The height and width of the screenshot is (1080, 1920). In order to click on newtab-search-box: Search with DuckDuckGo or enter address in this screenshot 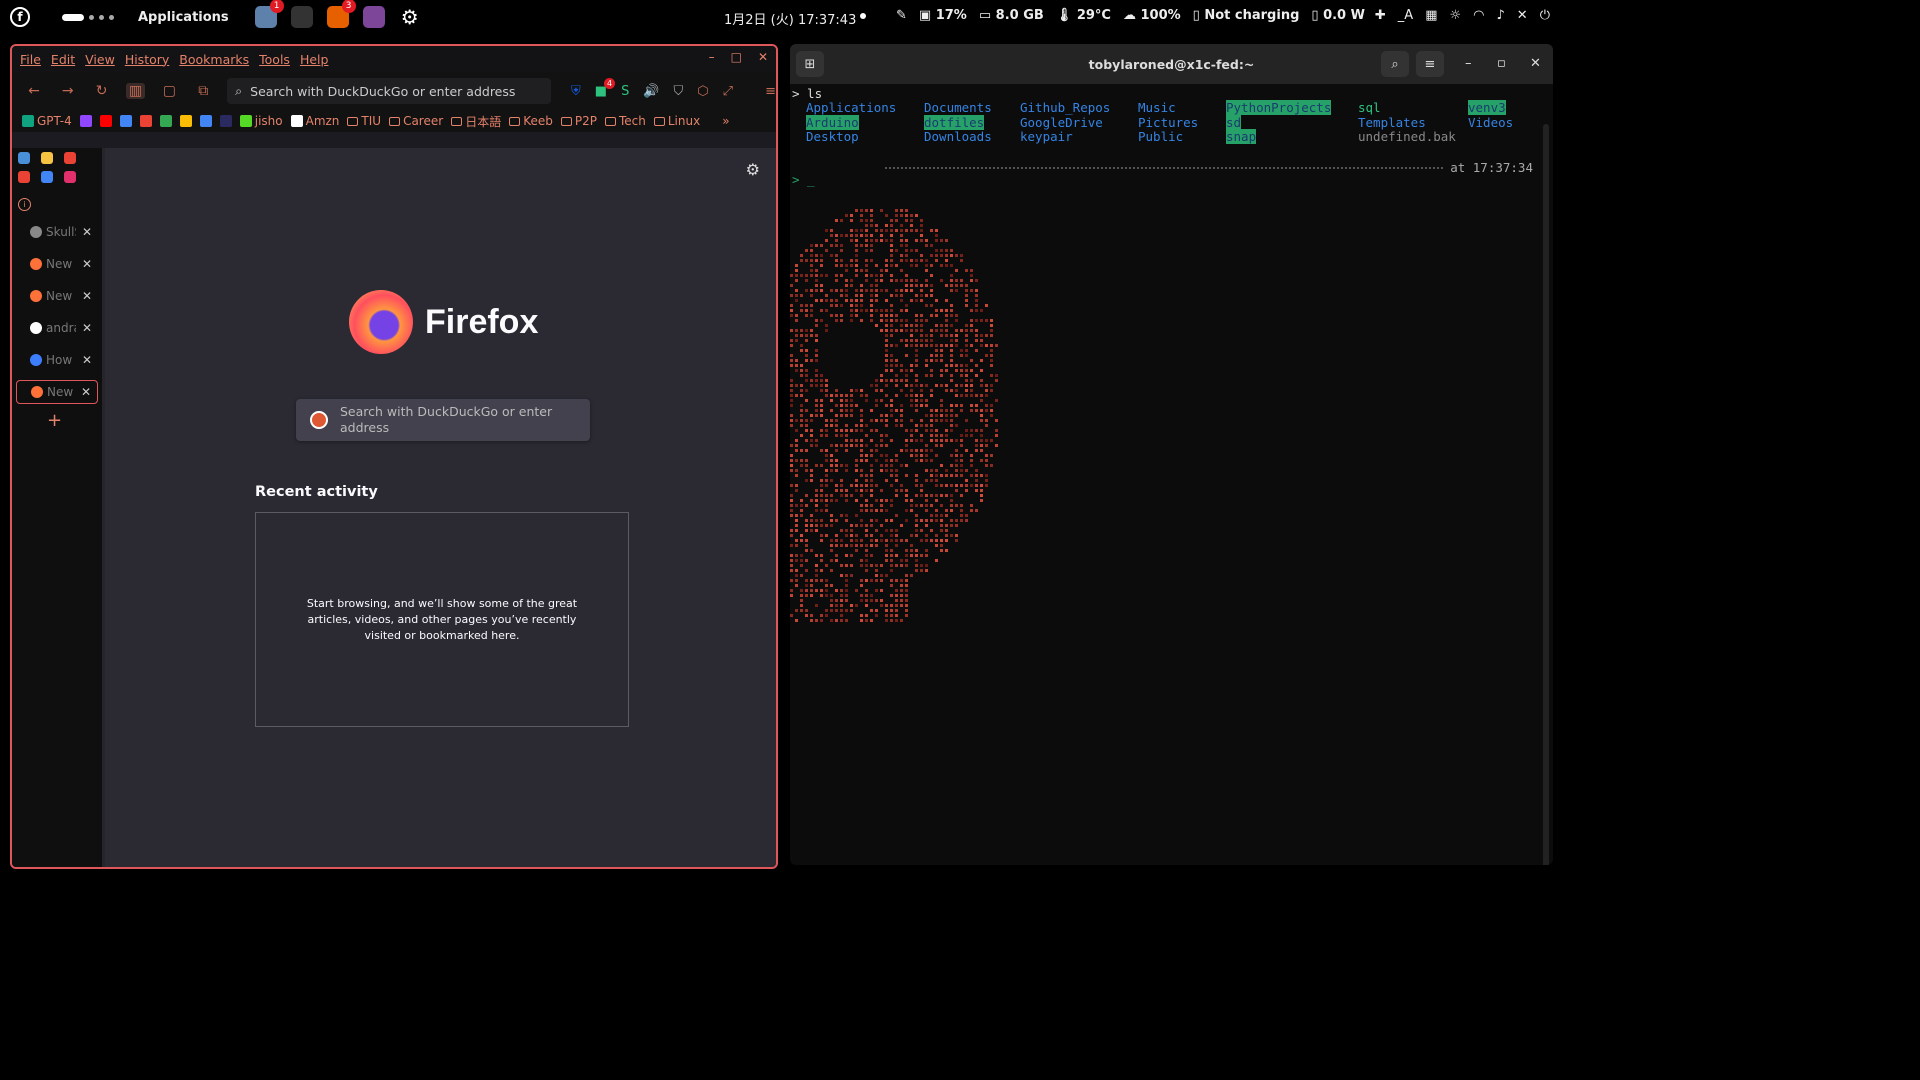, I will do `click(443, 420)`.